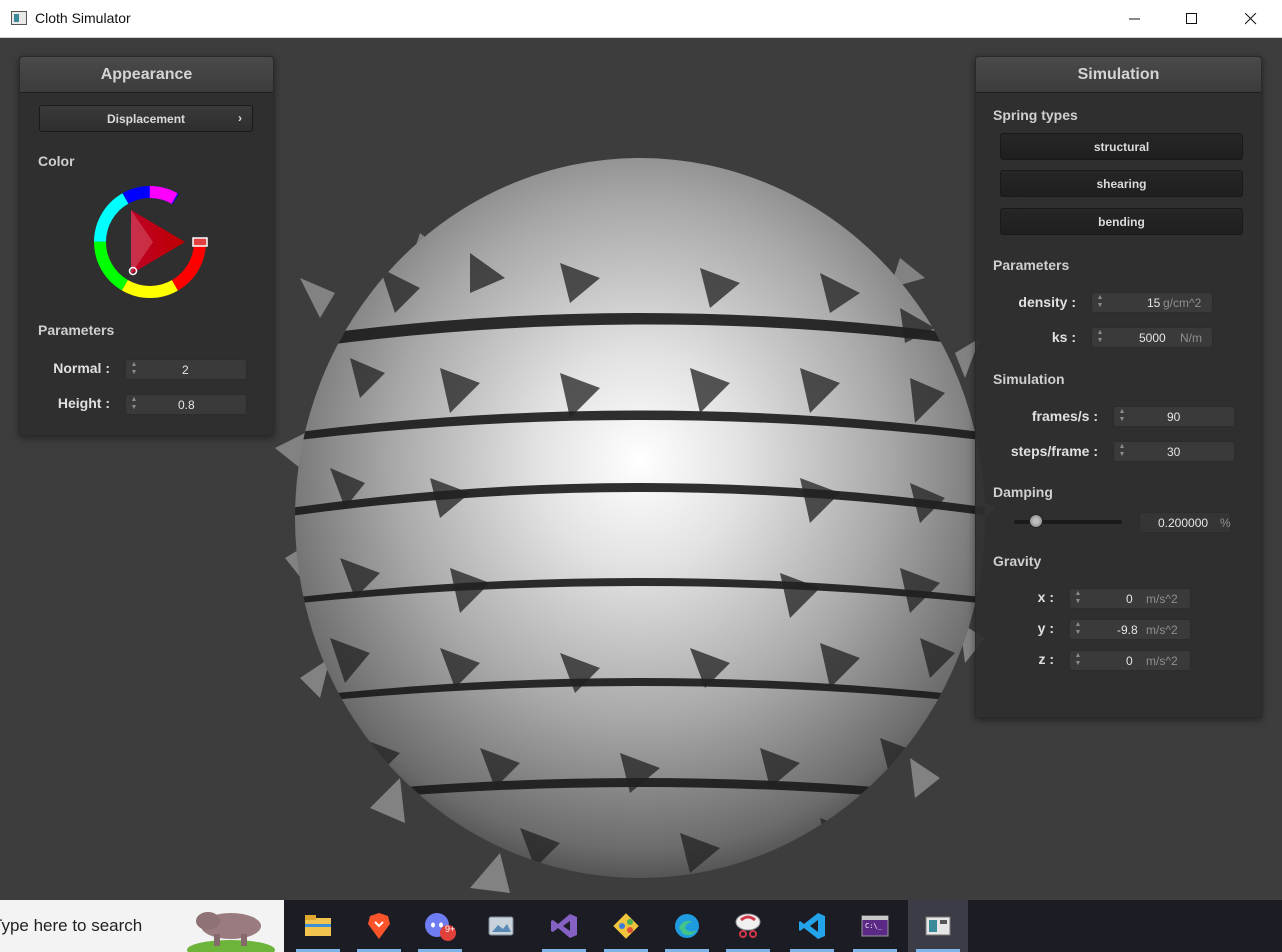 This screenshot has height=952, width=1282. I want to click on fps-label: frames/s :, so click(1064, 416).